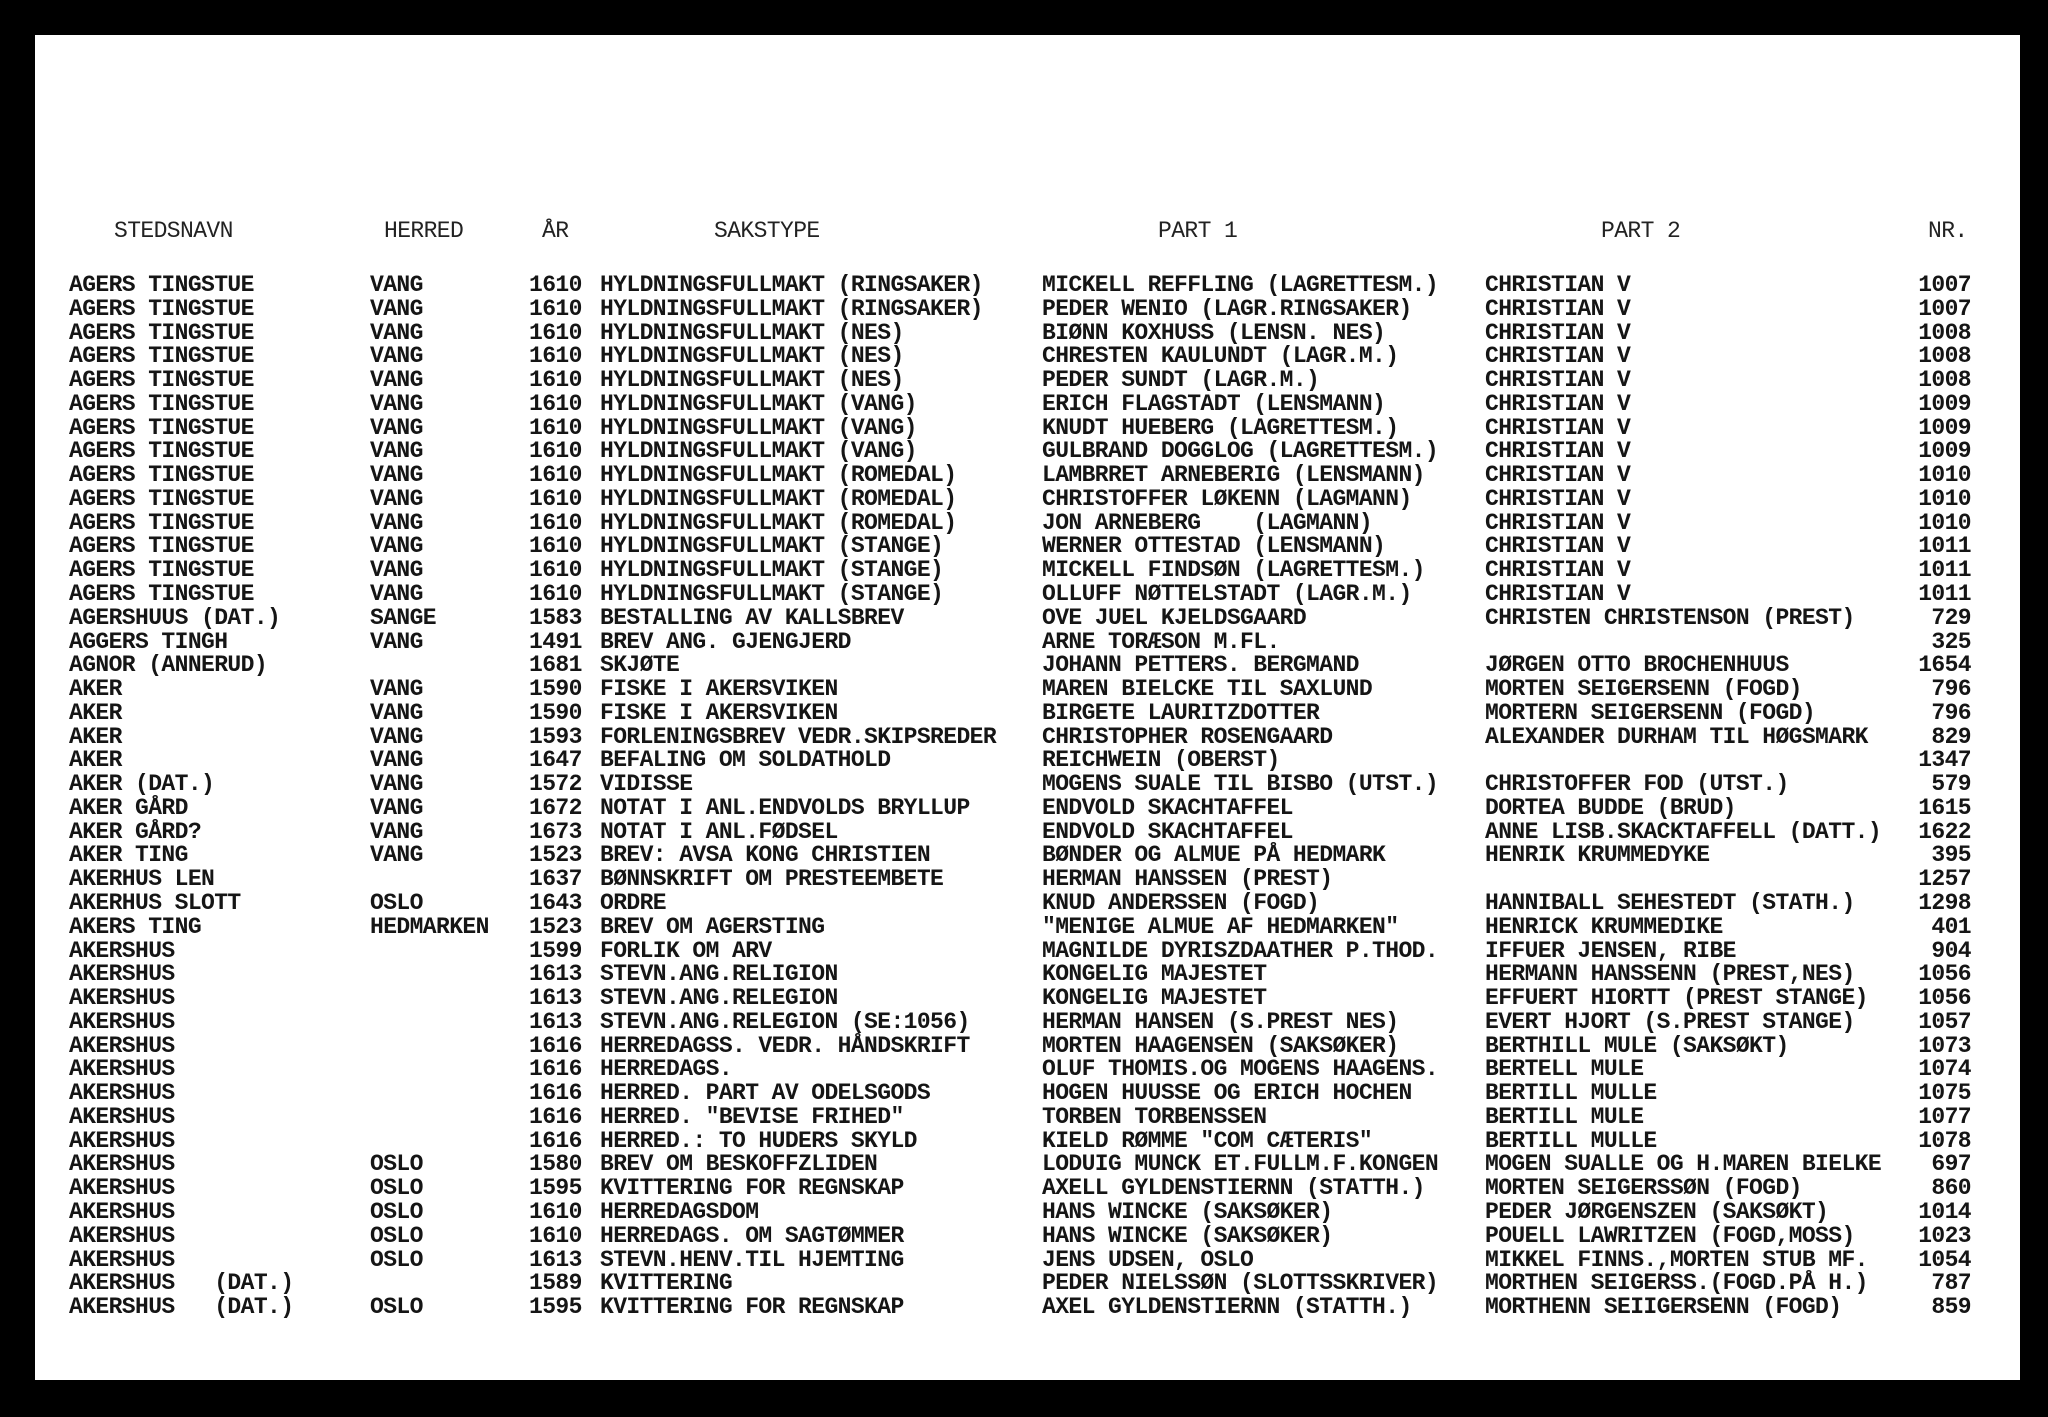 Image resolution: width=2048 pixels, height=1417 pixels. I want to click on cell-sakstype: NOTAT I ANL.ENDVOLDS BRYLLUP, so click(785, 807).